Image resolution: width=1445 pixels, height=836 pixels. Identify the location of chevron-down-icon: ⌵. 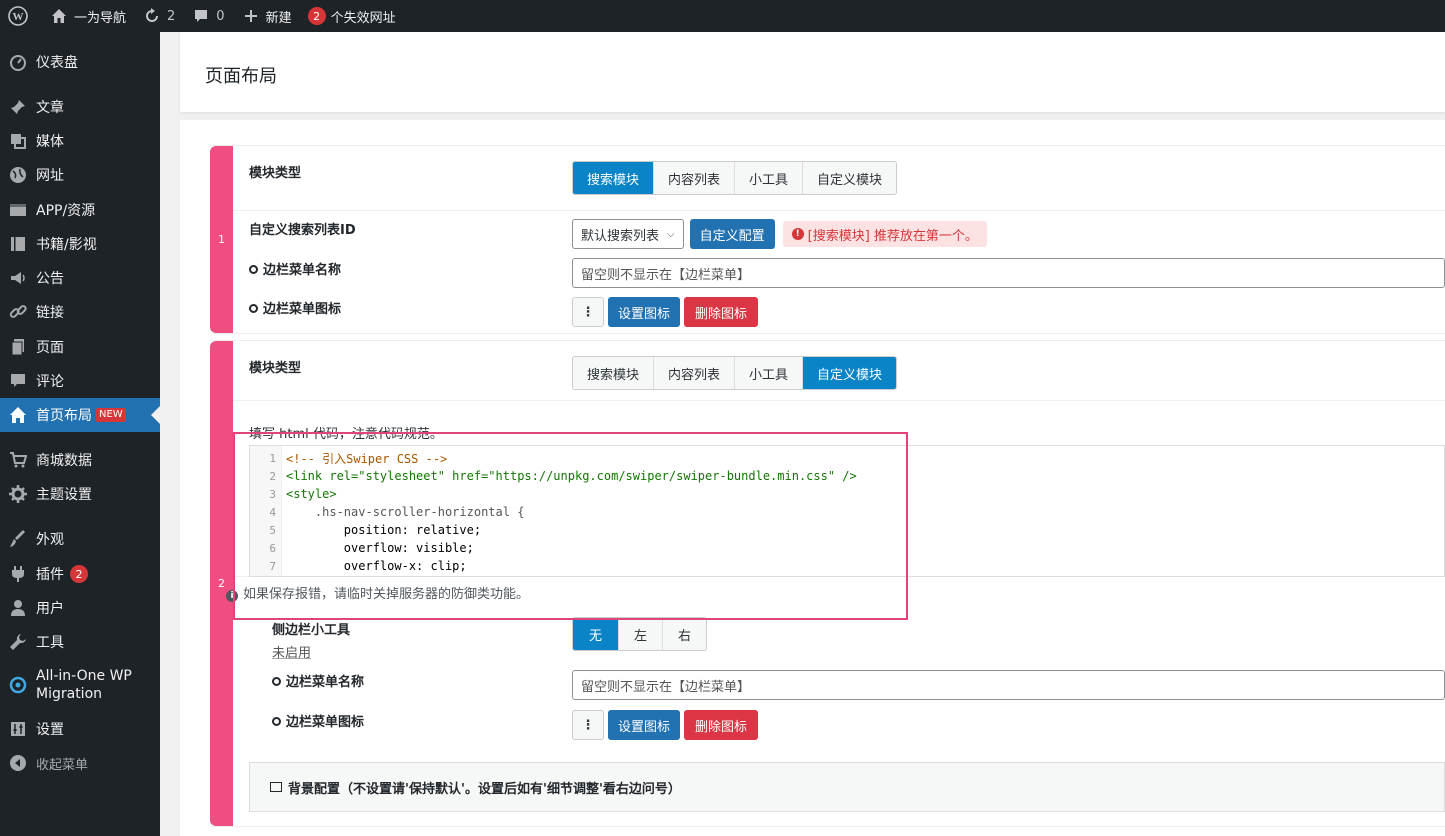
(671, 234).